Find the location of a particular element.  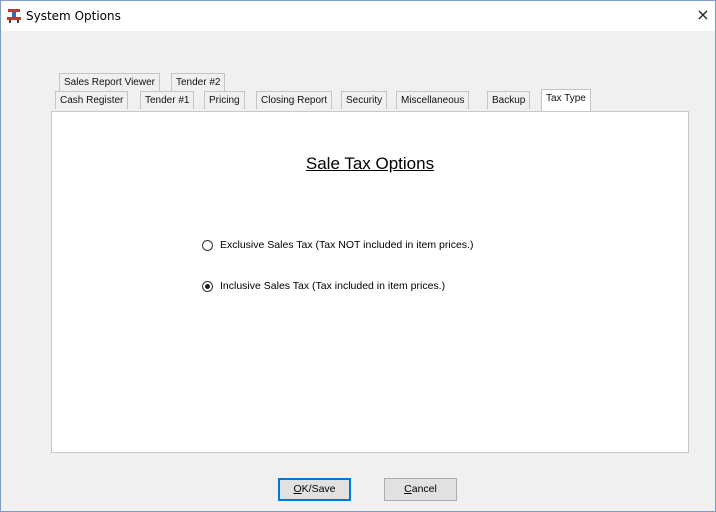

sale-tax-options-heading: Sale Tax Options is located at coordinates (370, 163).